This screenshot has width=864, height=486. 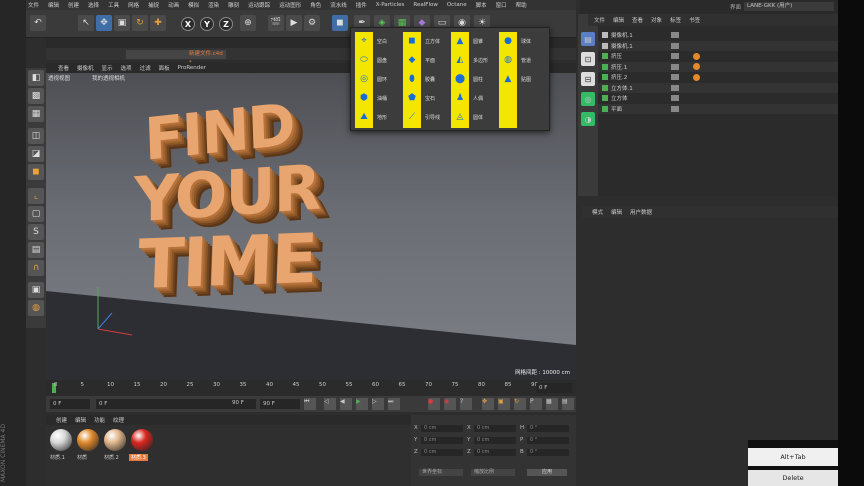 What do you see at coordinates (36, 114) in the screenshot?
I see `workplane-button: ▦` at bounding box center [36, 114].